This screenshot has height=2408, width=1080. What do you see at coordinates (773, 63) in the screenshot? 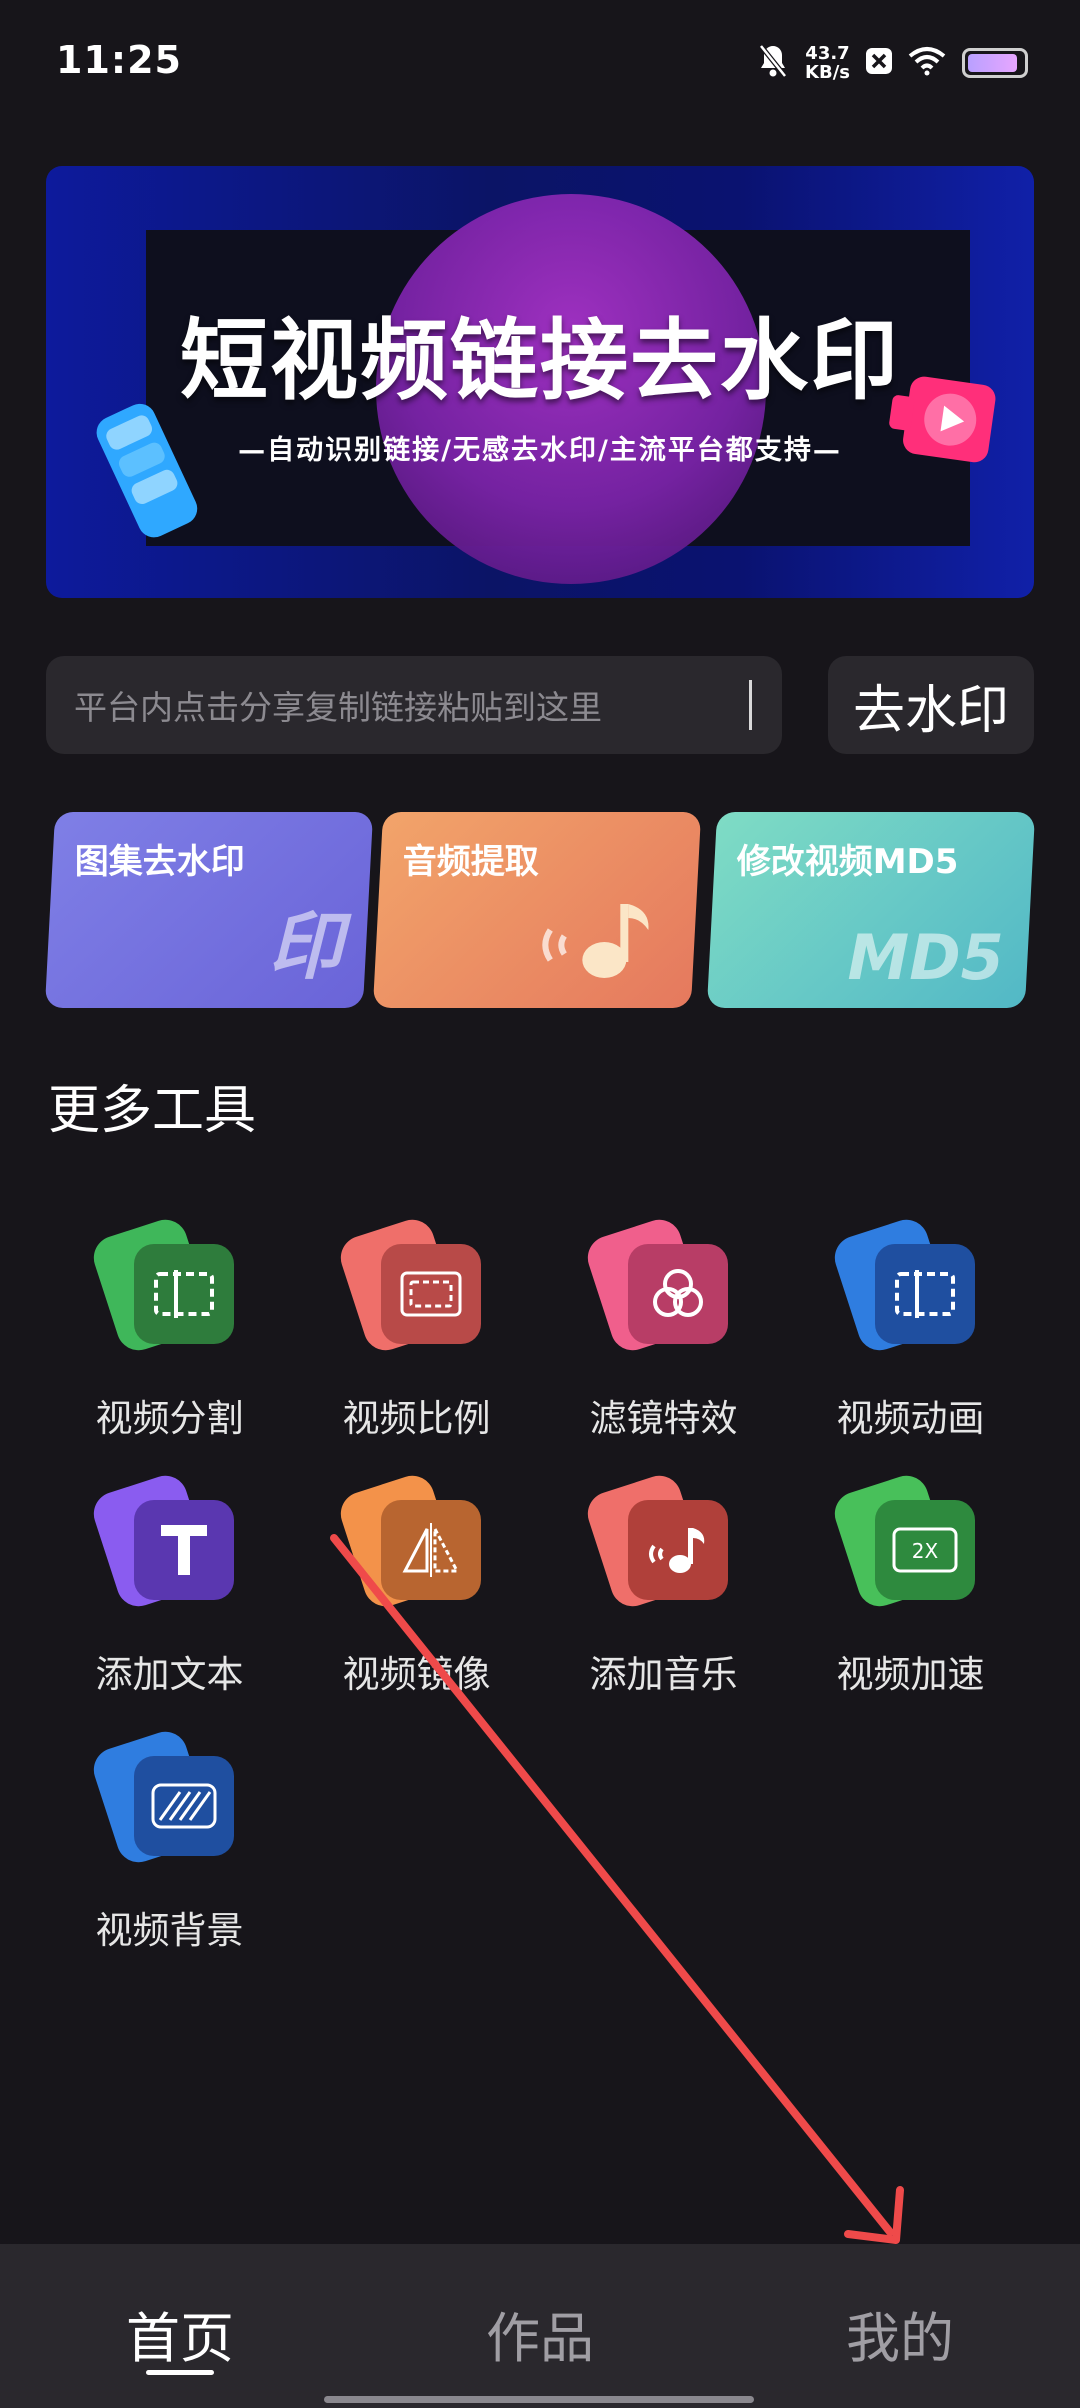
I see `mute-bell-icon` at bounding box center [773, 63].